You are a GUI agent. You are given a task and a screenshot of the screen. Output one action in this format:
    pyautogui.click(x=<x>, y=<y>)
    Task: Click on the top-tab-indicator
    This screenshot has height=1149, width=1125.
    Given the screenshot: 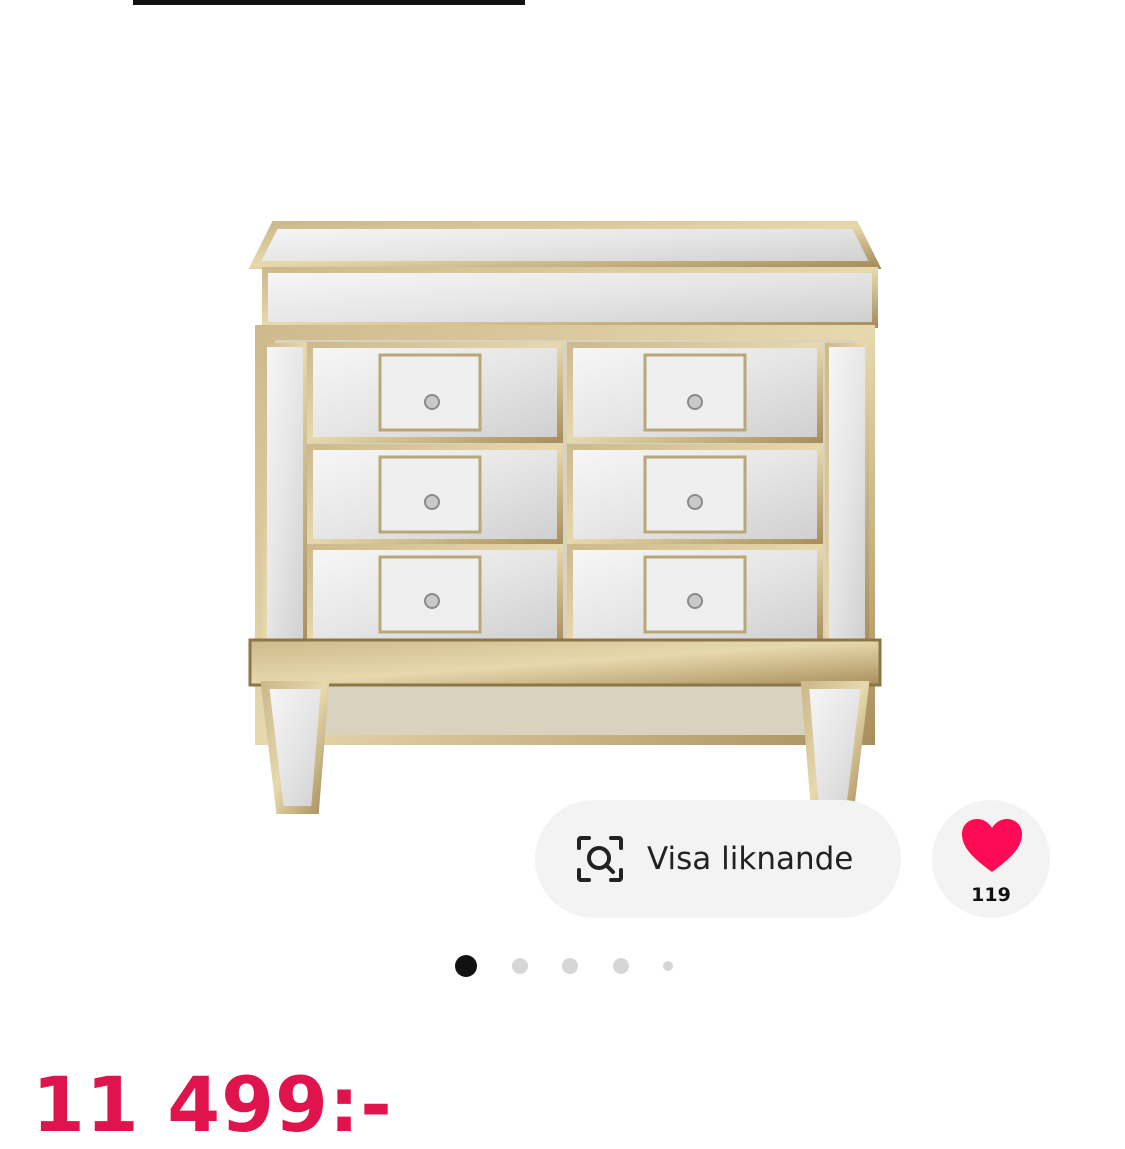 What is the action you would take?
    pyautogui.click(x=329, y=2)
    